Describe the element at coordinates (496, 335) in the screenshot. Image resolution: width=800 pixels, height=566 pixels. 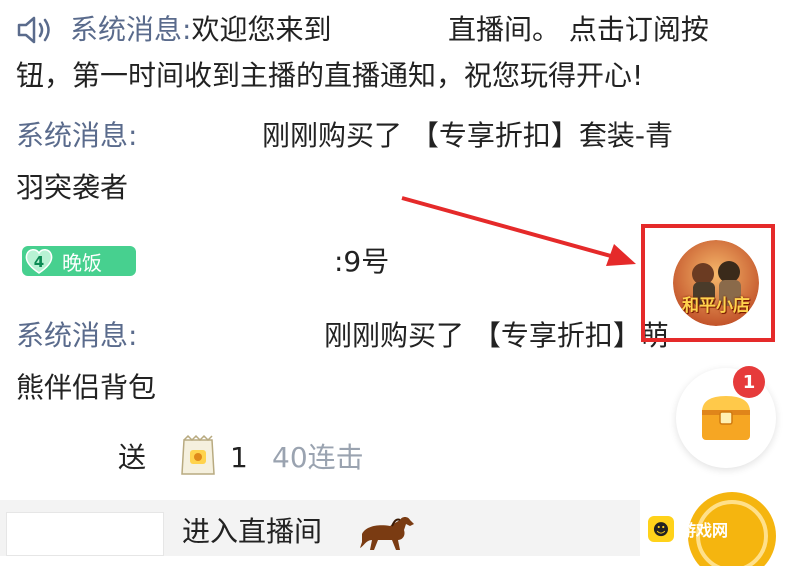
I see `message-text: 刚刚购买了 【专享折扣】萌` at that location.